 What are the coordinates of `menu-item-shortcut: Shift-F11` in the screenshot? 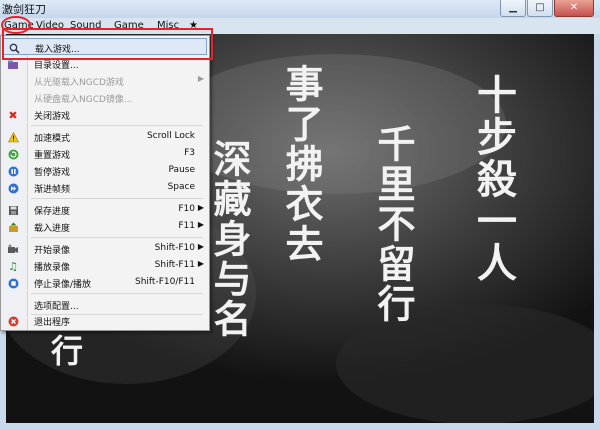 It's located at (174, 265).